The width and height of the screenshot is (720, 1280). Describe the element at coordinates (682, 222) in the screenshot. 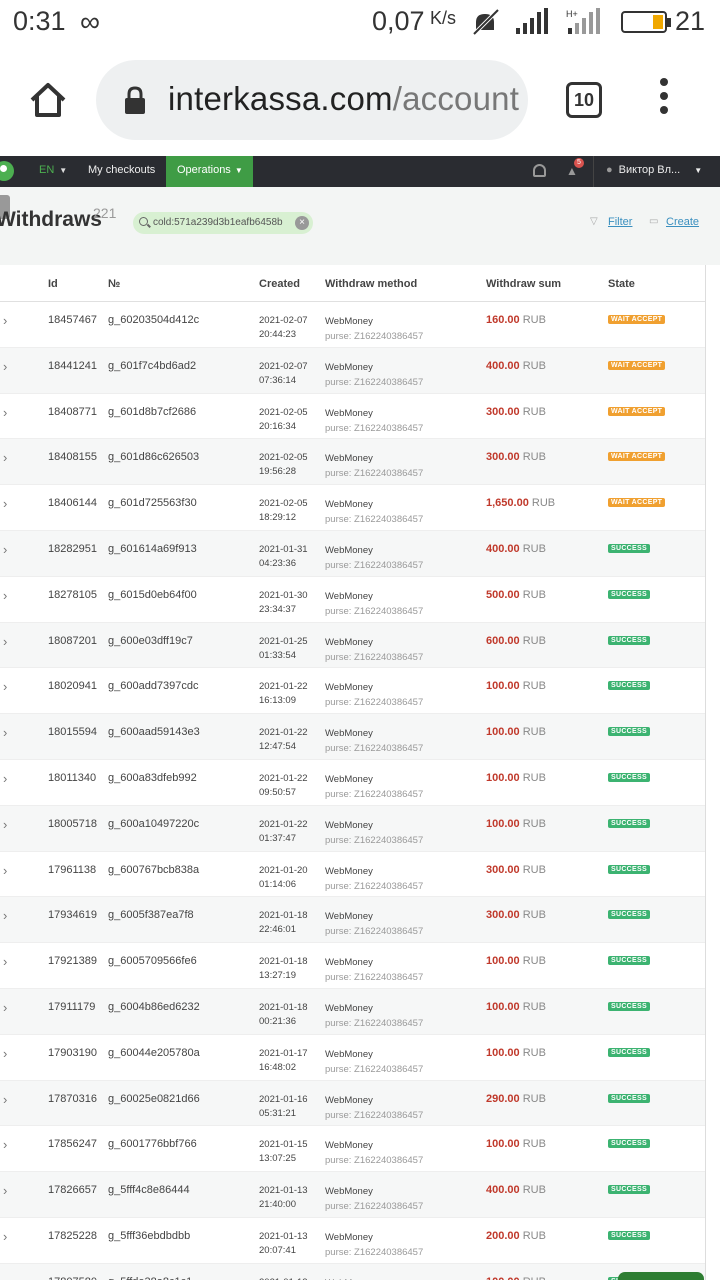

I see `create-button: Create` at that location.